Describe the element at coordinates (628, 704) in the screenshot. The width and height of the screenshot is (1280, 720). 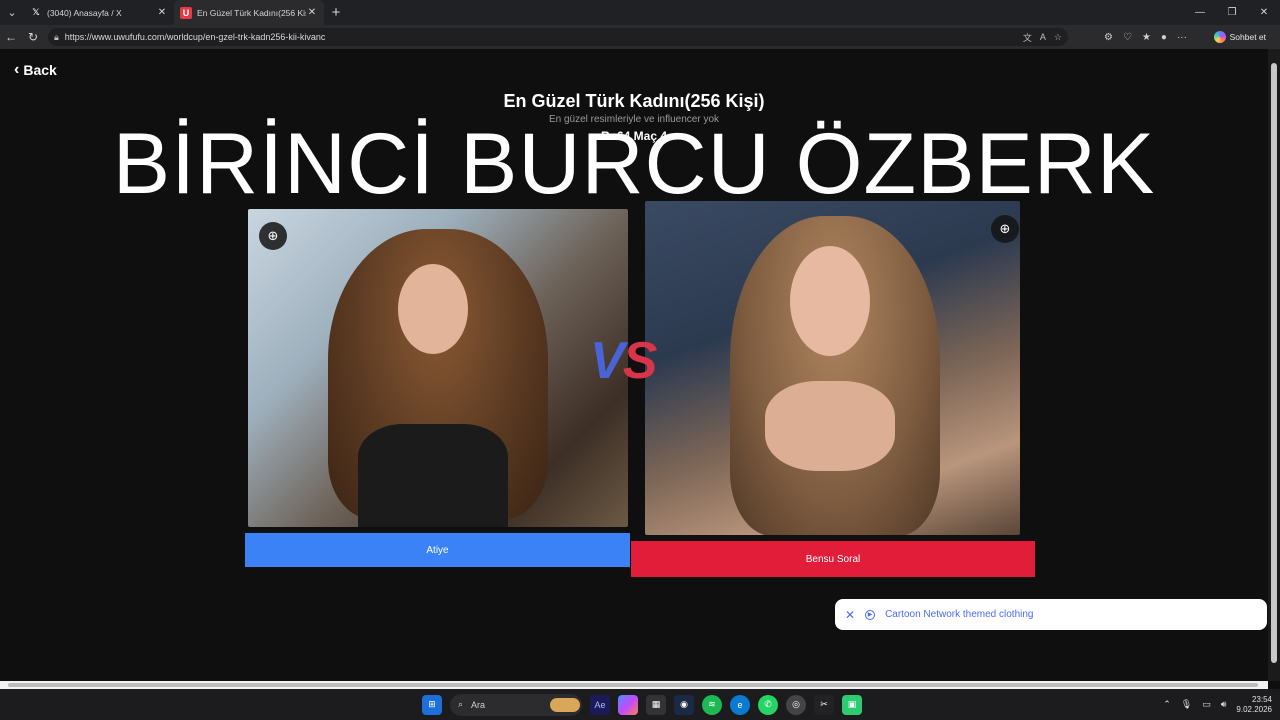
I see `copilot-app-icon` at that location.